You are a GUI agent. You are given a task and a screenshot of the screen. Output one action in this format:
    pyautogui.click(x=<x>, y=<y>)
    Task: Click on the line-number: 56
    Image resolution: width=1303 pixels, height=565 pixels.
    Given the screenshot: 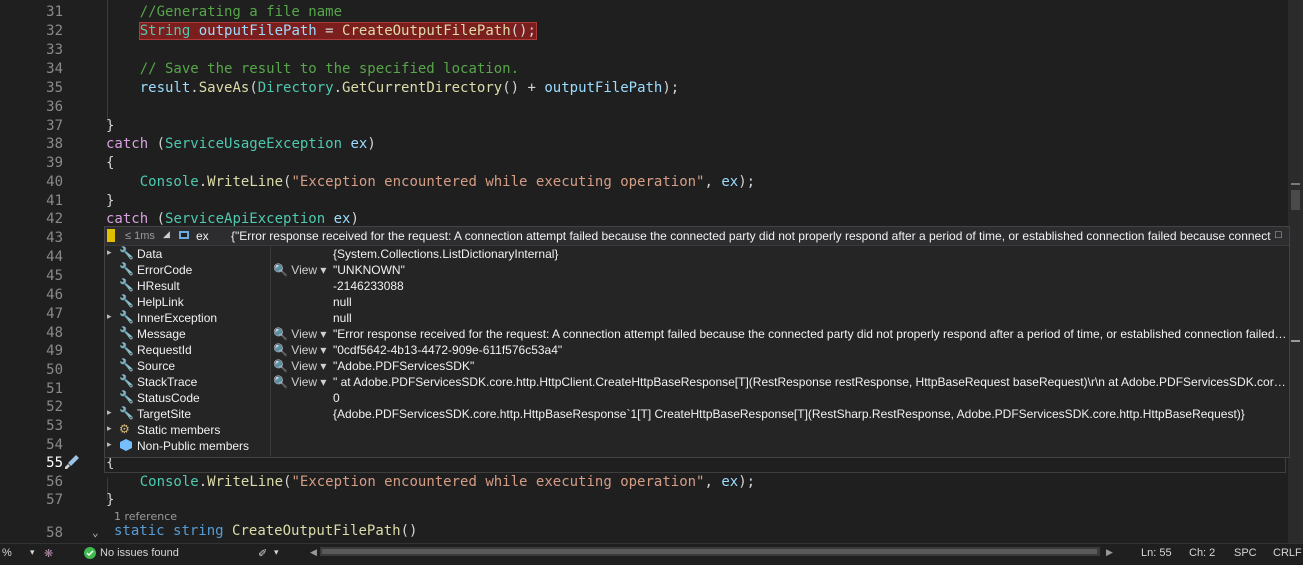 What is the action you would take?
    pyautogui.click(x=54, y=482)
    